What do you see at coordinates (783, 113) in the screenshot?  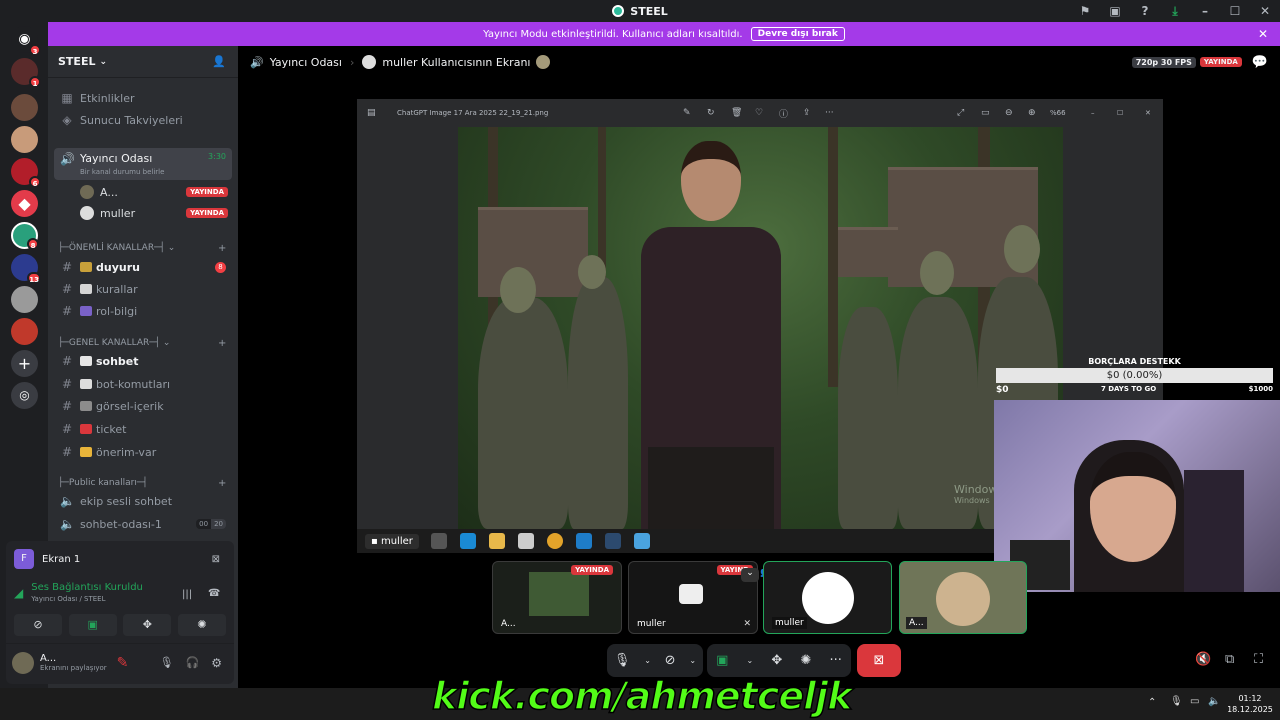 I see `info-icon: ⓘ` at bounding box center [783, 113].